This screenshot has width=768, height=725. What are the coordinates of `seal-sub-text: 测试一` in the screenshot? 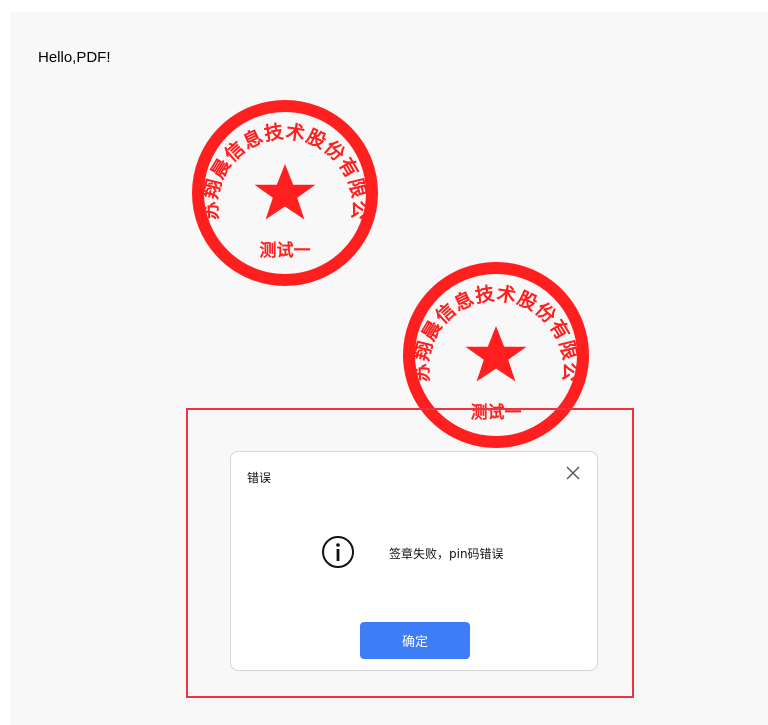 It's located at (285, 250).